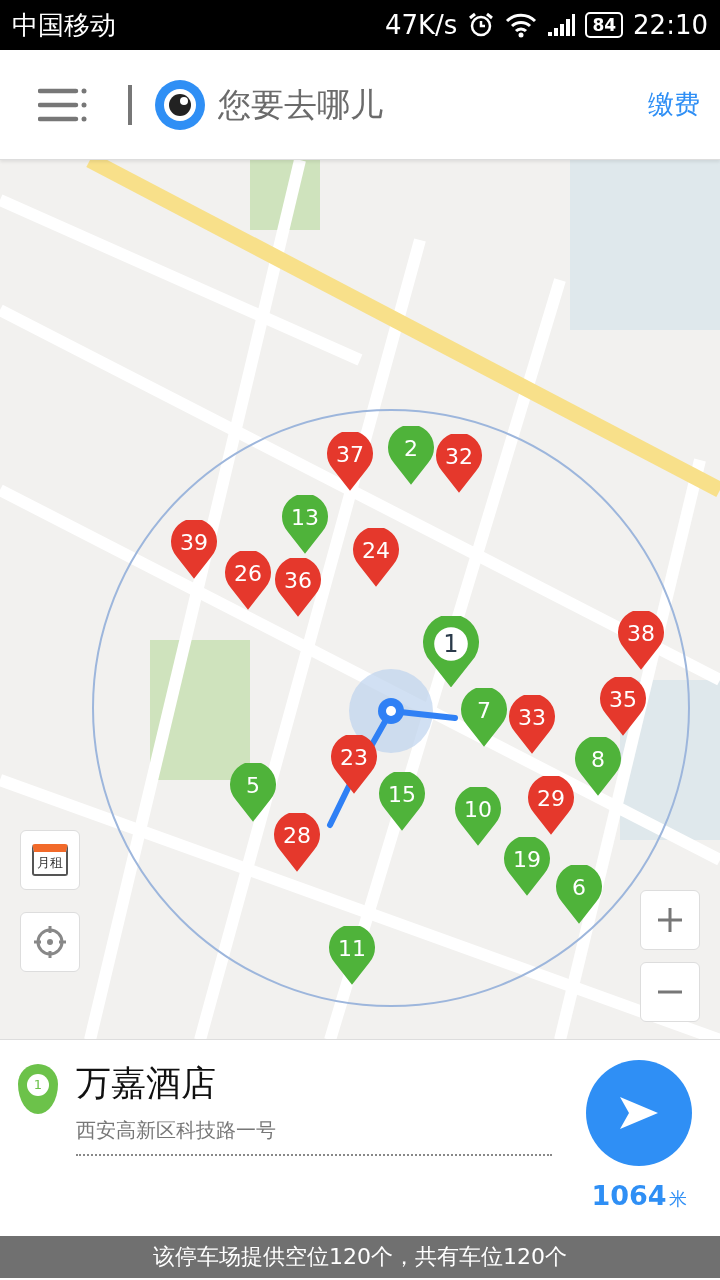  I want to click on map-pin: 35, so click(623, 706).